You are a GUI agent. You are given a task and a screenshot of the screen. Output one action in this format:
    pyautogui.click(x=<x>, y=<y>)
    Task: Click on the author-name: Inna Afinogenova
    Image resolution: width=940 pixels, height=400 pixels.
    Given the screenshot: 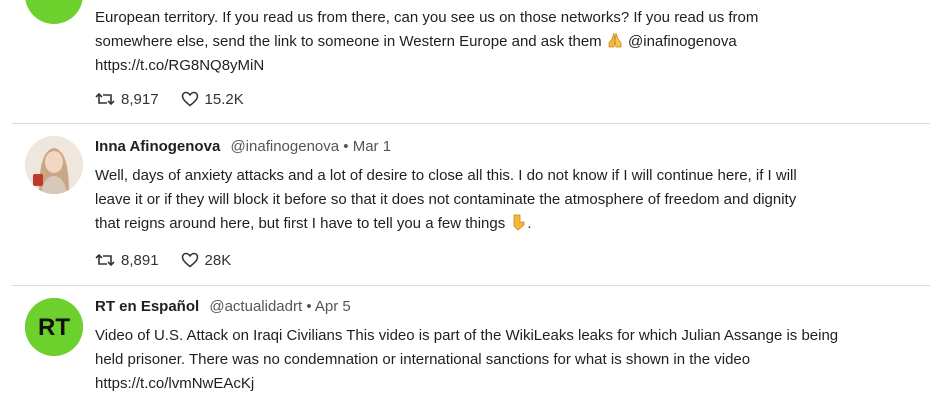 What is the action you would take?
    pyautogui.click(x=157, y=146)
    